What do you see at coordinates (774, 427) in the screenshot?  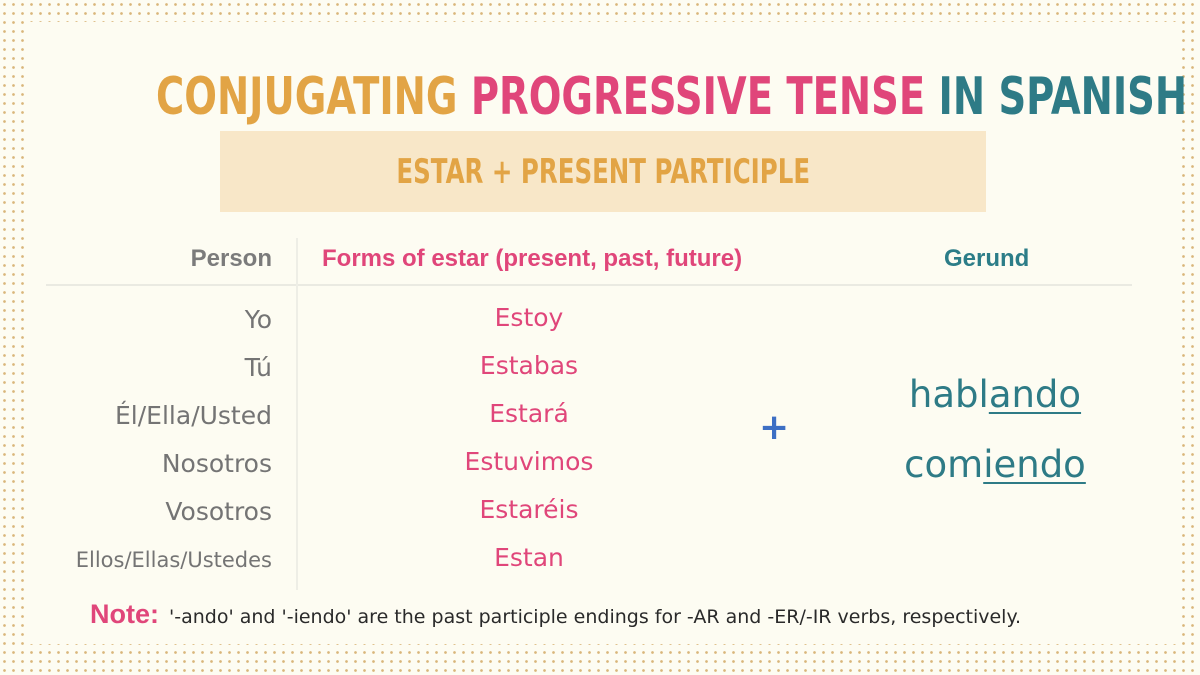 I see `plus-icon: +` at bounding box center [774, 427].